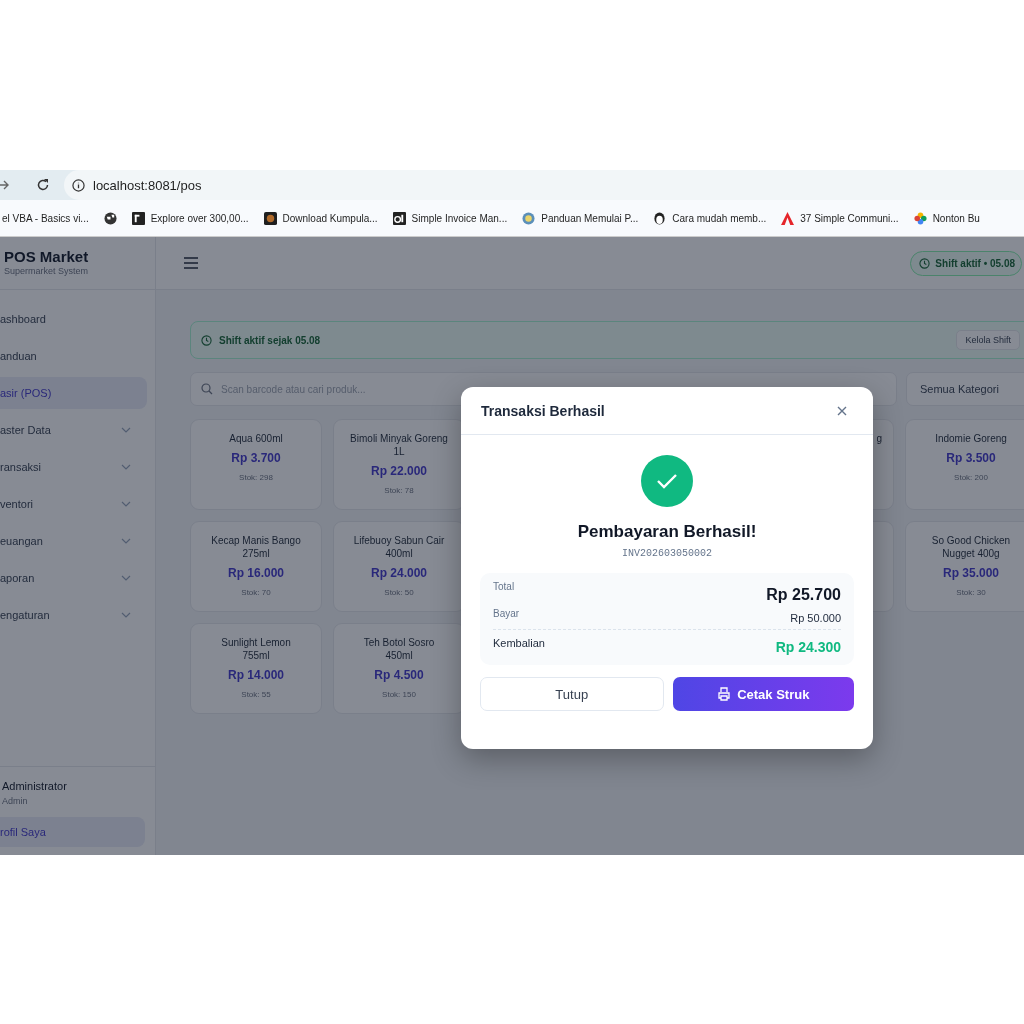 The width and height of the screenshot is (1024, 1024). What do you see at coordinates (971, 438) in the screenshot?
I see `product-name: Indomie Goreng` at bounding box center [971, 438].